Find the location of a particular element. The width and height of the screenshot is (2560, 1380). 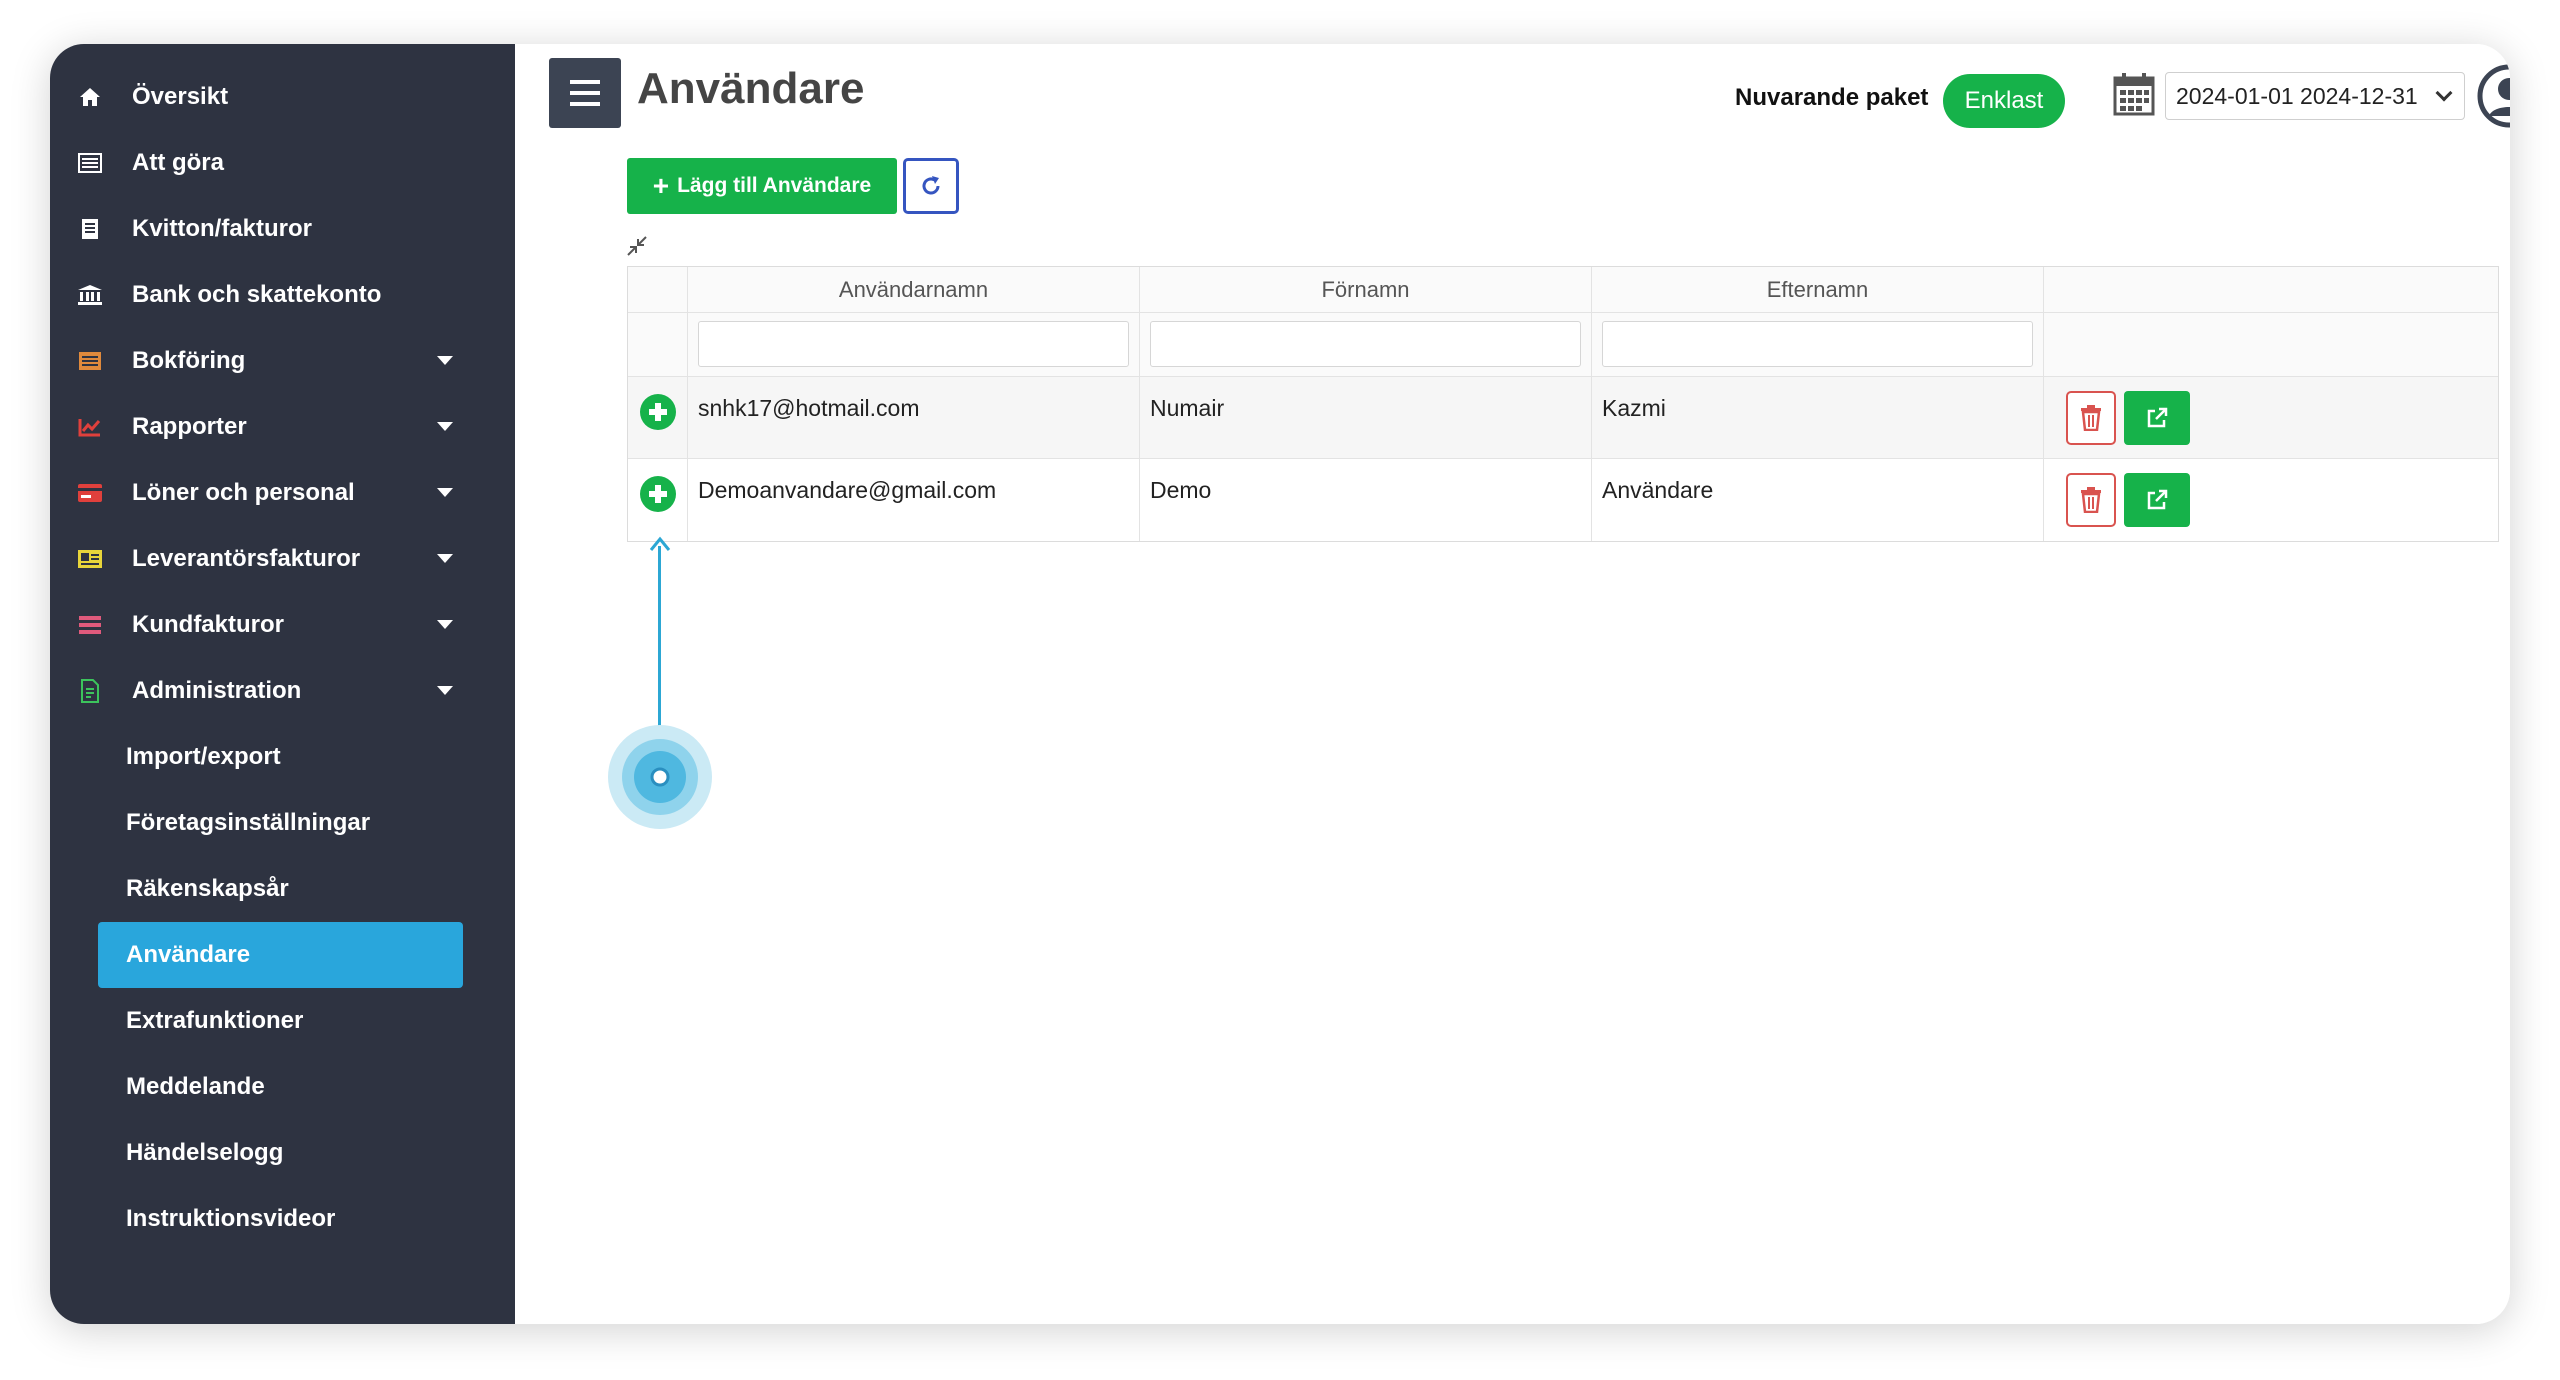

sidebar-item-label: Leverantörsfakturor is located at coordinates (246, 558).